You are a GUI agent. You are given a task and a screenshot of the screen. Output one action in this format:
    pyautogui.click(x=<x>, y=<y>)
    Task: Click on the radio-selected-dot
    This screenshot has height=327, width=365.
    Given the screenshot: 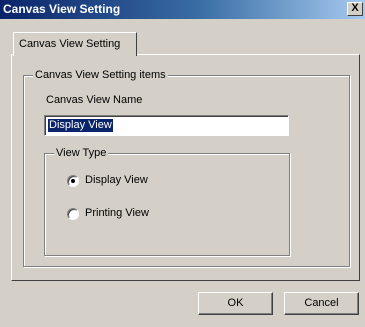 What is the action you would take?
    pyautogui.click(x=73, y=181)
    